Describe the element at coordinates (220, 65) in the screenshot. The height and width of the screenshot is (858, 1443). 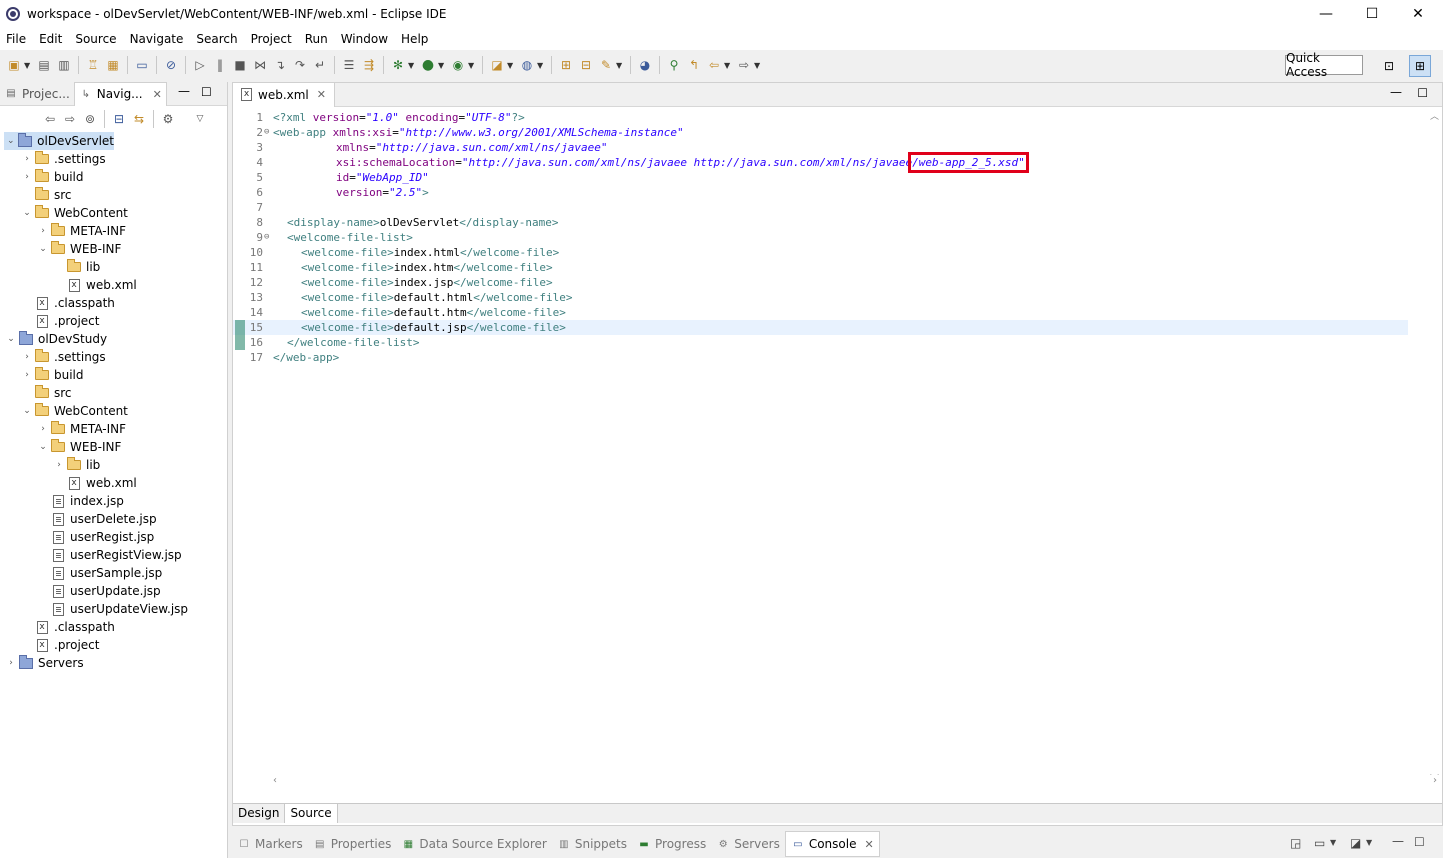
I see `suspend-icon: ‖` at that location.